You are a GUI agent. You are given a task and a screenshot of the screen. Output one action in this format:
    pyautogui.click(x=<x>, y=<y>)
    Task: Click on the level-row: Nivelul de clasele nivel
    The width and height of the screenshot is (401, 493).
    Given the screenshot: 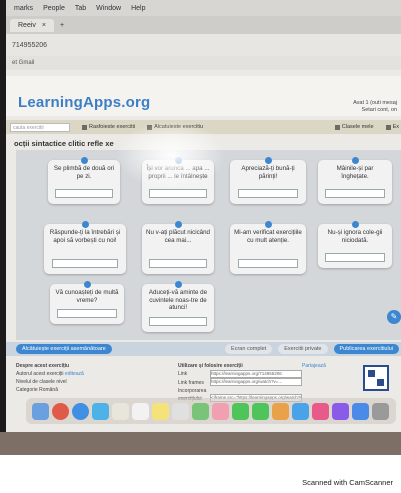 What is the action you would take?
    pyautogui.click(x=50, y=382)
    